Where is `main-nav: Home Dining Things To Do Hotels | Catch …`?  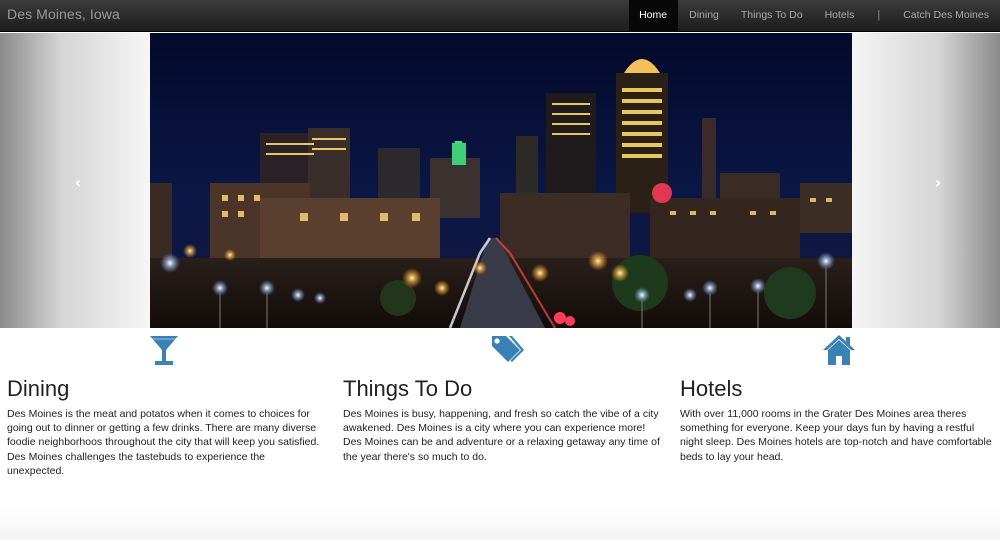 main-nav: Home Dining Things To Do Hotels | Catch … is located at coordinates (814, 16).